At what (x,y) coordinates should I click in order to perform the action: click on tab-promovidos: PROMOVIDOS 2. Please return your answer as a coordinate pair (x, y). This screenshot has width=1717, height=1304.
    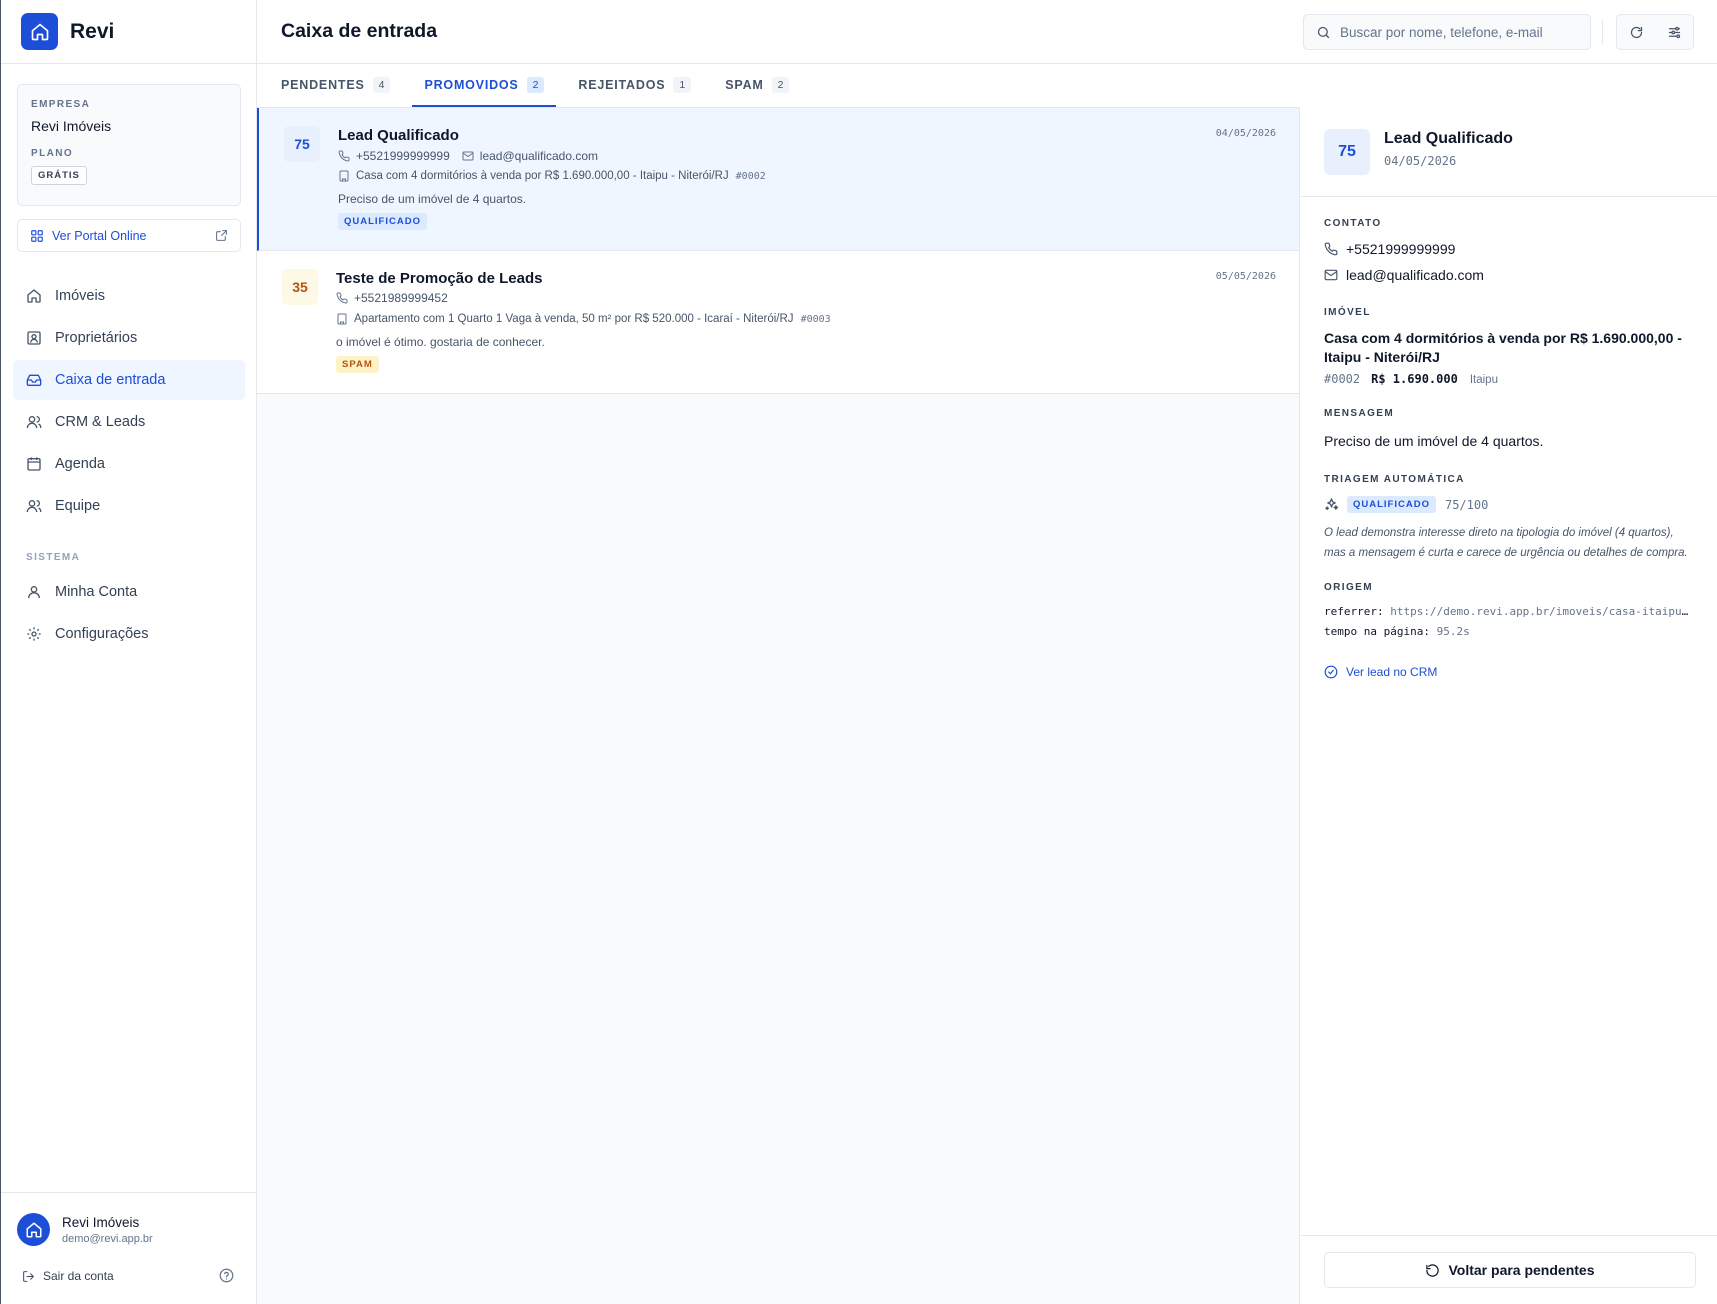
    Looking at the image, I should click on (484, 85).